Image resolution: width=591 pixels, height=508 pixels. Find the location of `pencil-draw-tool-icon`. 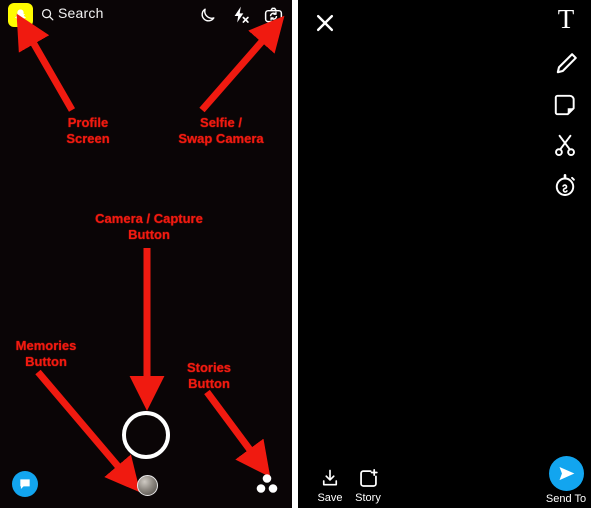

pencil-draw-tool-icon is located at coordinates (566, 64).